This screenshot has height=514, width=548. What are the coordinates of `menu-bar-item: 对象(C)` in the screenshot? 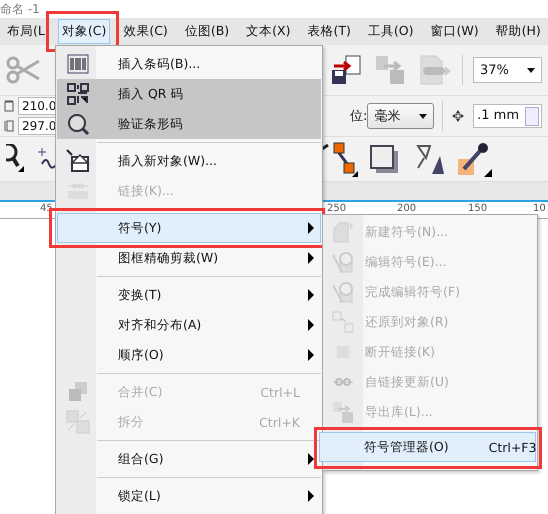 It's located at (84, 31).